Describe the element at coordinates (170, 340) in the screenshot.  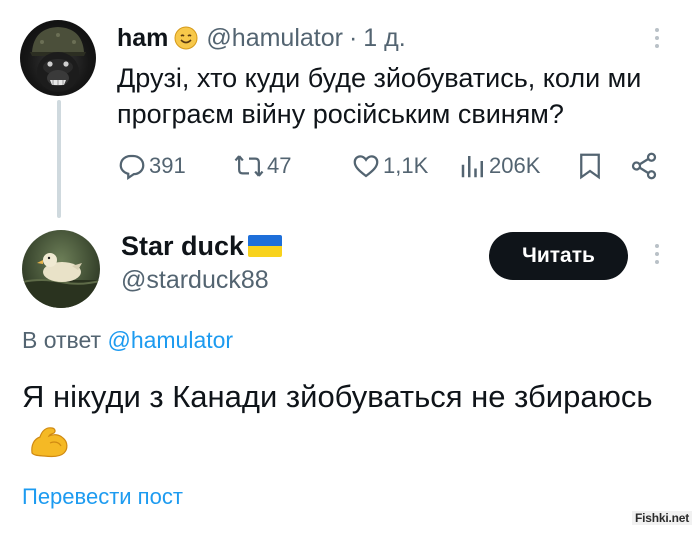
I see `reply-mention-link: @hamulator` at that location.